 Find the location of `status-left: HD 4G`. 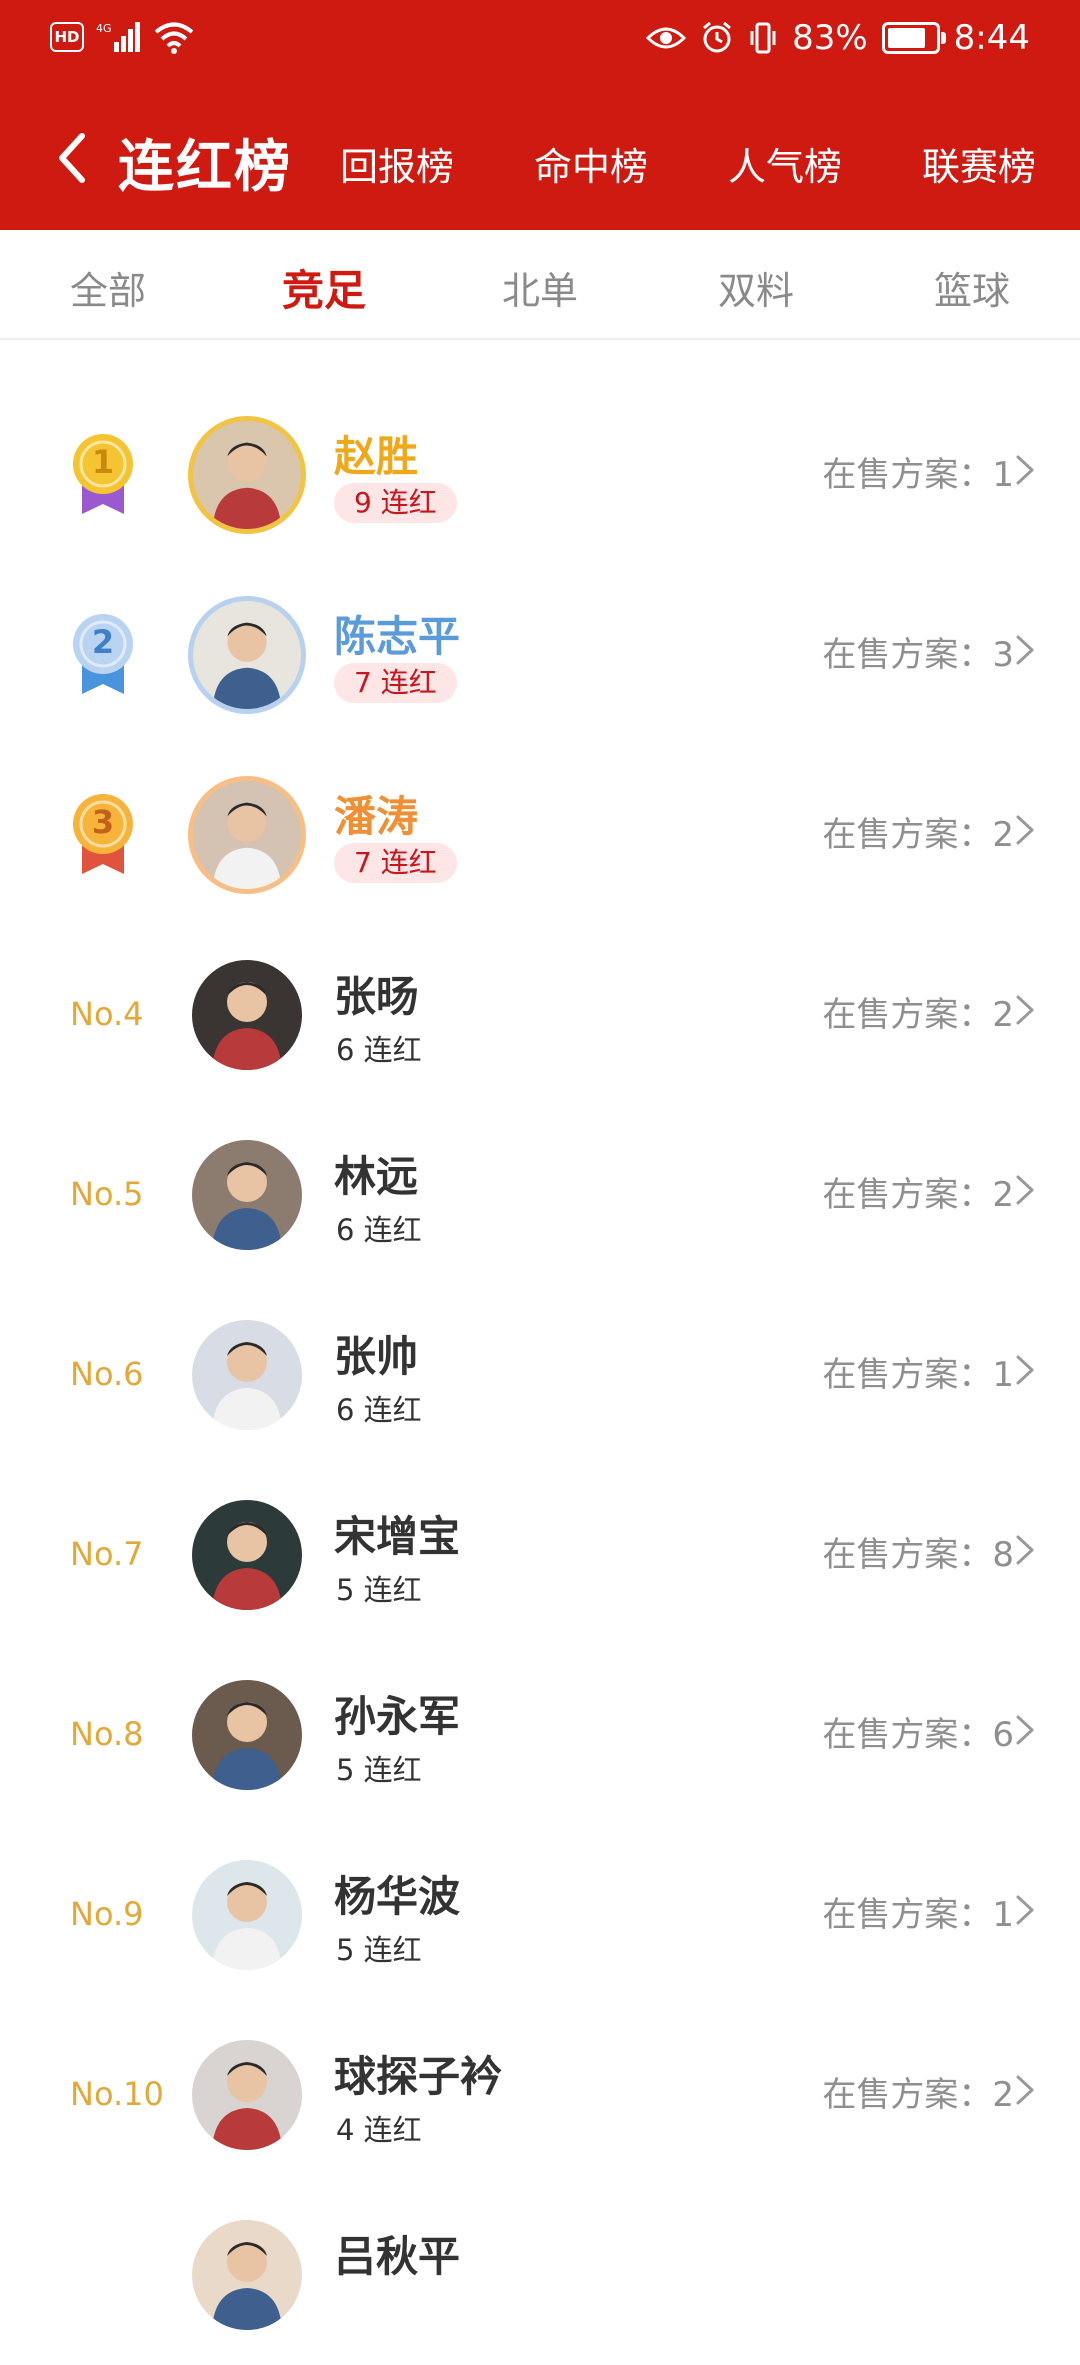

status-left: HD 4G is located at coordinates (122, 37).